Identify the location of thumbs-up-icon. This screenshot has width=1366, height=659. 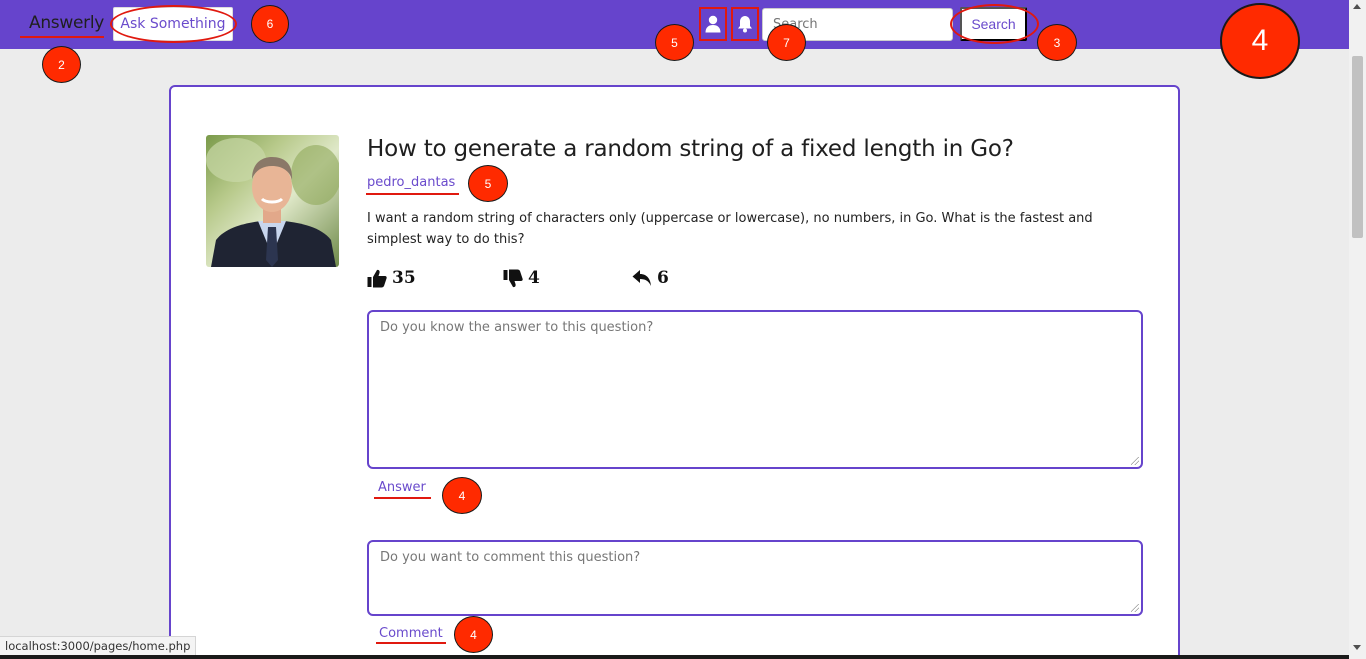
(377, 278).